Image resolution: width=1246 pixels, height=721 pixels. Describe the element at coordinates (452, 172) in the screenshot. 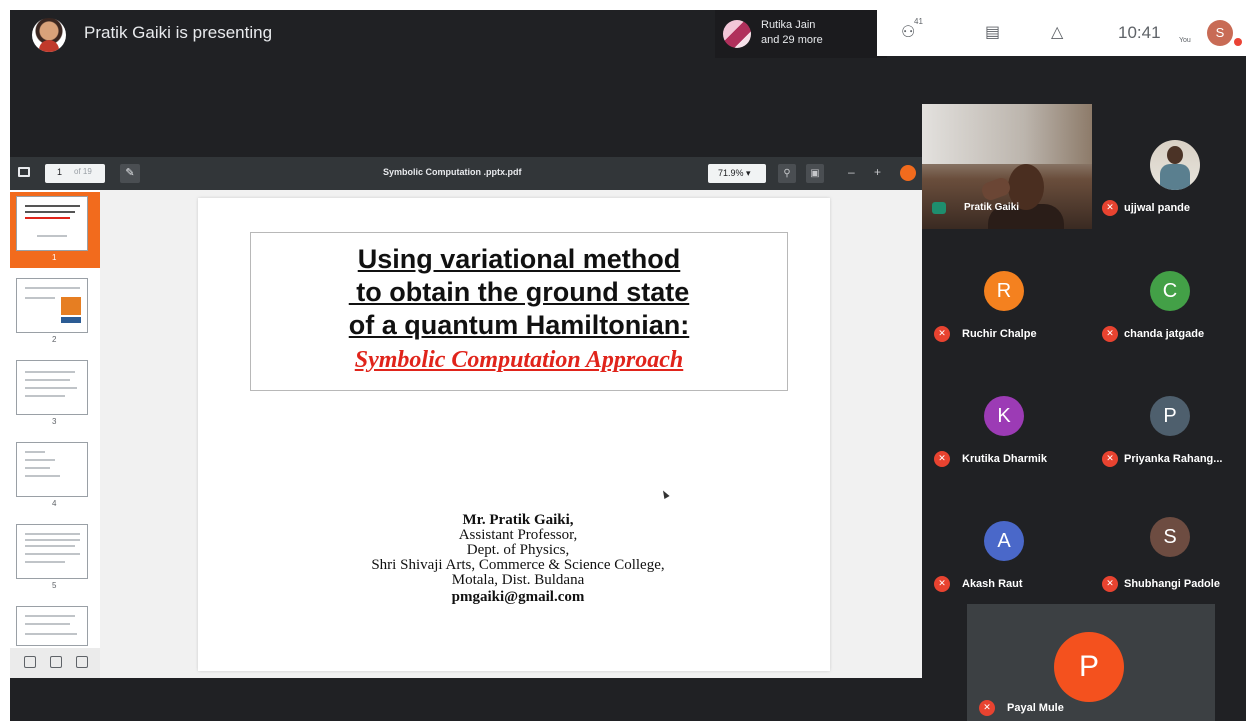

I see `pdf-filename: Symbolic Computation .pptx.pdf` at that location.